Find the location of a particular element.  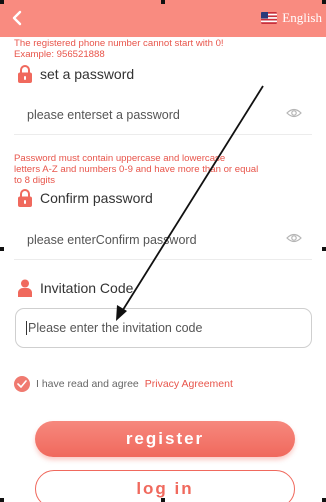

chevron-left-icon is located at coordinates (17, 18).